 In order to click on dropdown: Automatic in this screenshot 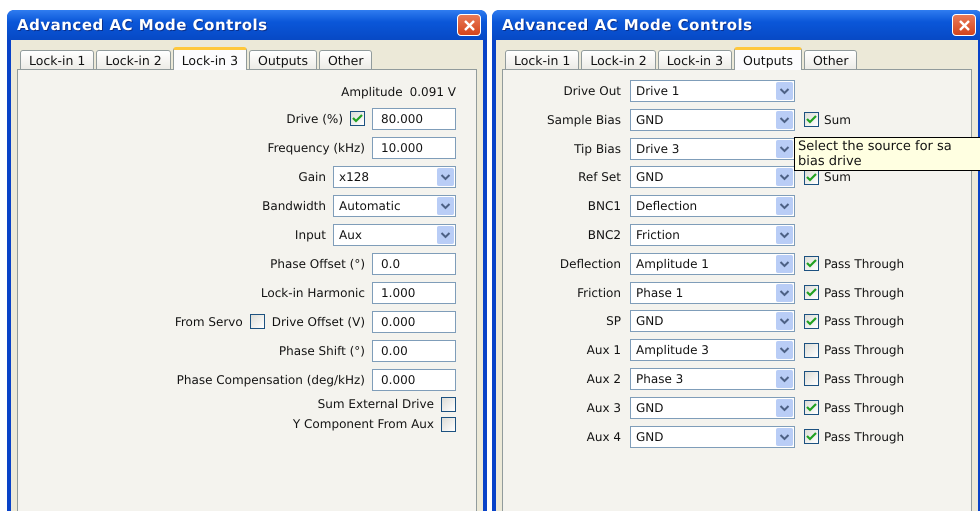, I will do `click(394, 205)`.